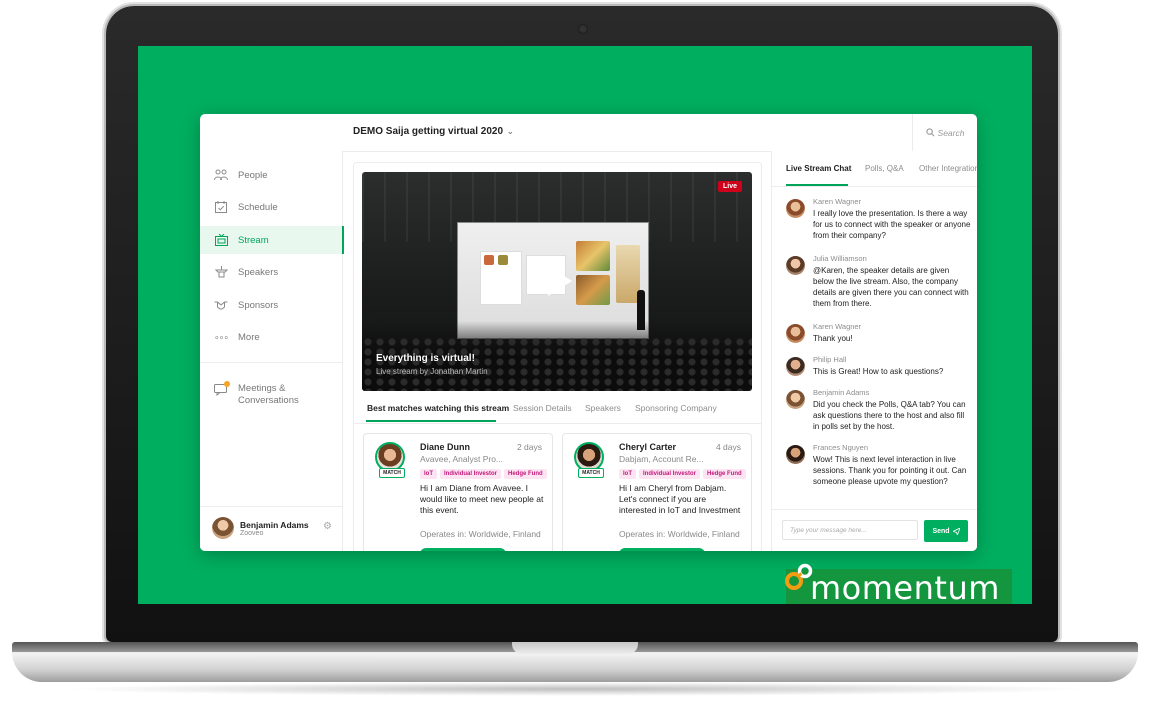  Describe the element at coordinates (271, 272) in the screenshot. I see `sidebar-item-speakers: Speakers` at that location.